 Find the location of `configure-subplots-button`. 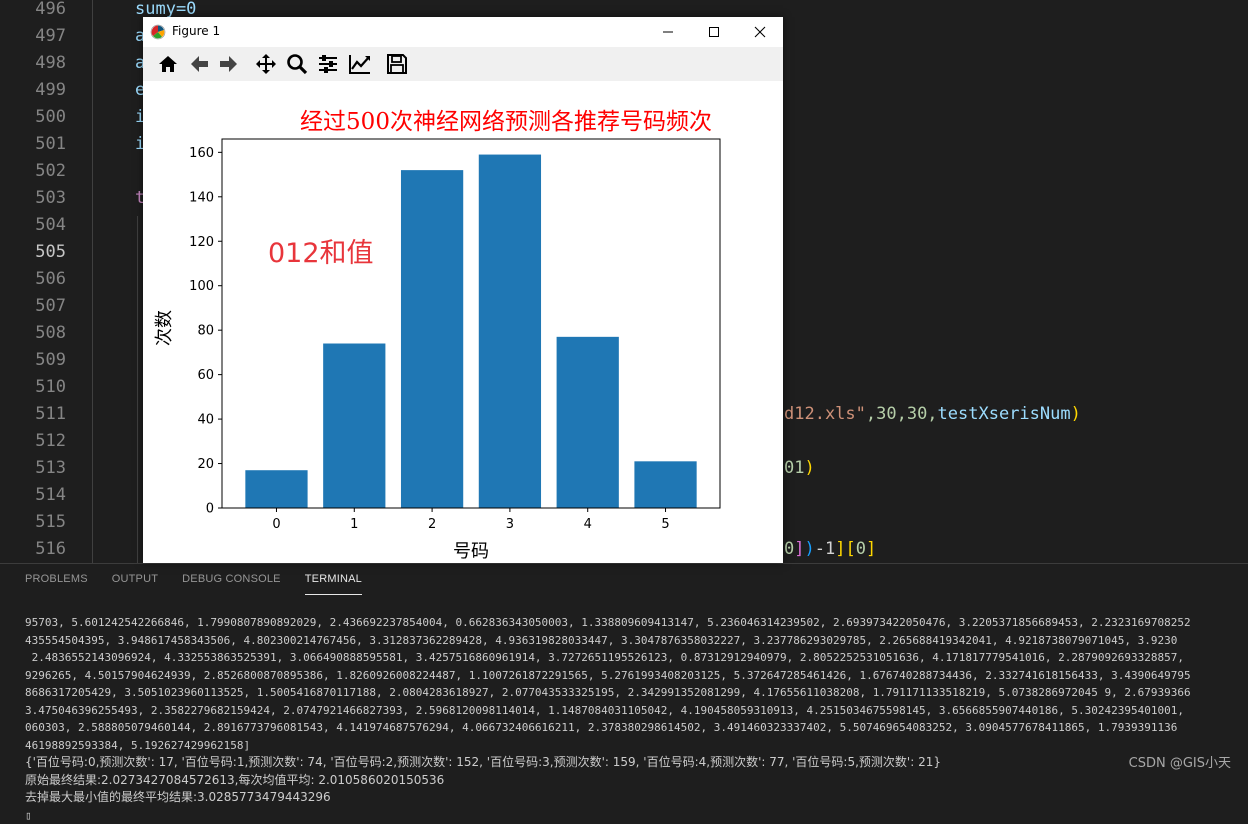

configure-subplots-button is located at coordinates (328, 64).